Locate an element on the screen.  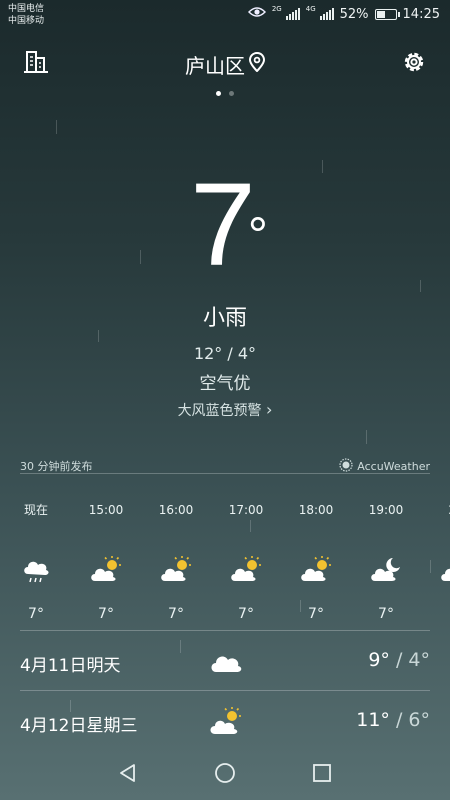
system-nav-bar is located at coordinates (225, 775).